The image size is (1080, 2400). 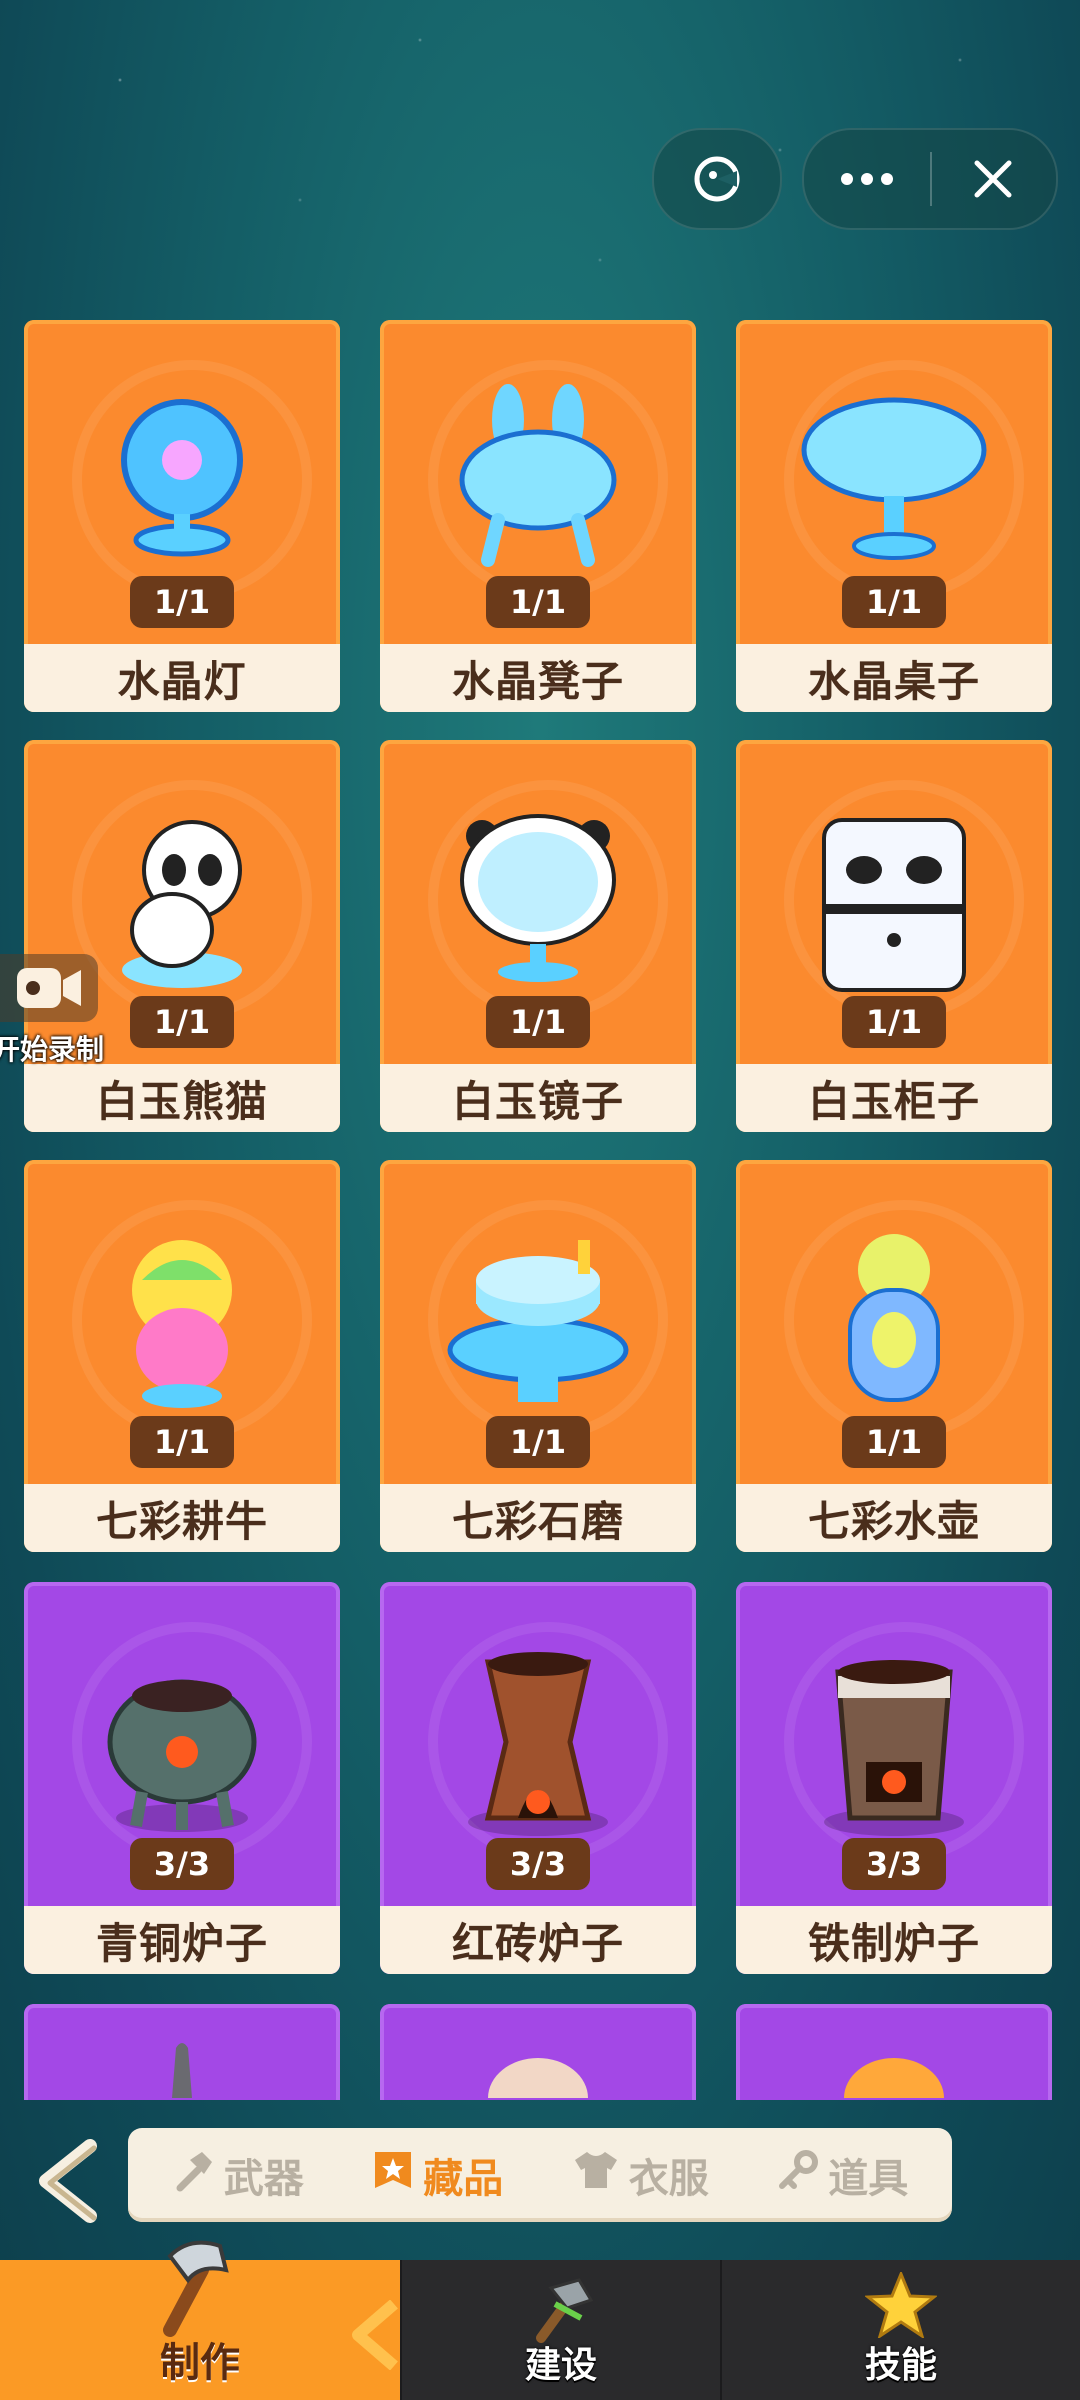 I want to click on close-icon, so click(x=993, y=179).